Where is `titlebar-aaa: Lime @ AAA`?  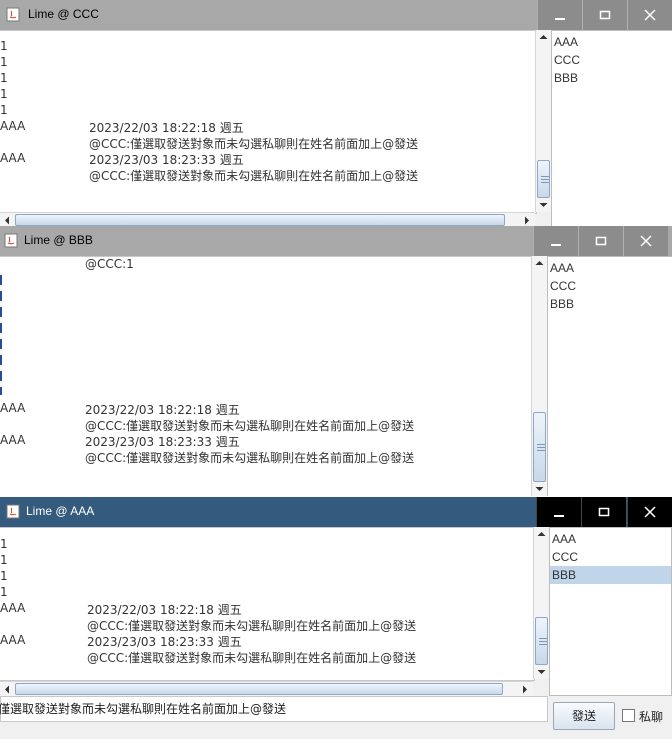
titlebar-aaa: Lime @ AAA is located at coordinates (336, 512).